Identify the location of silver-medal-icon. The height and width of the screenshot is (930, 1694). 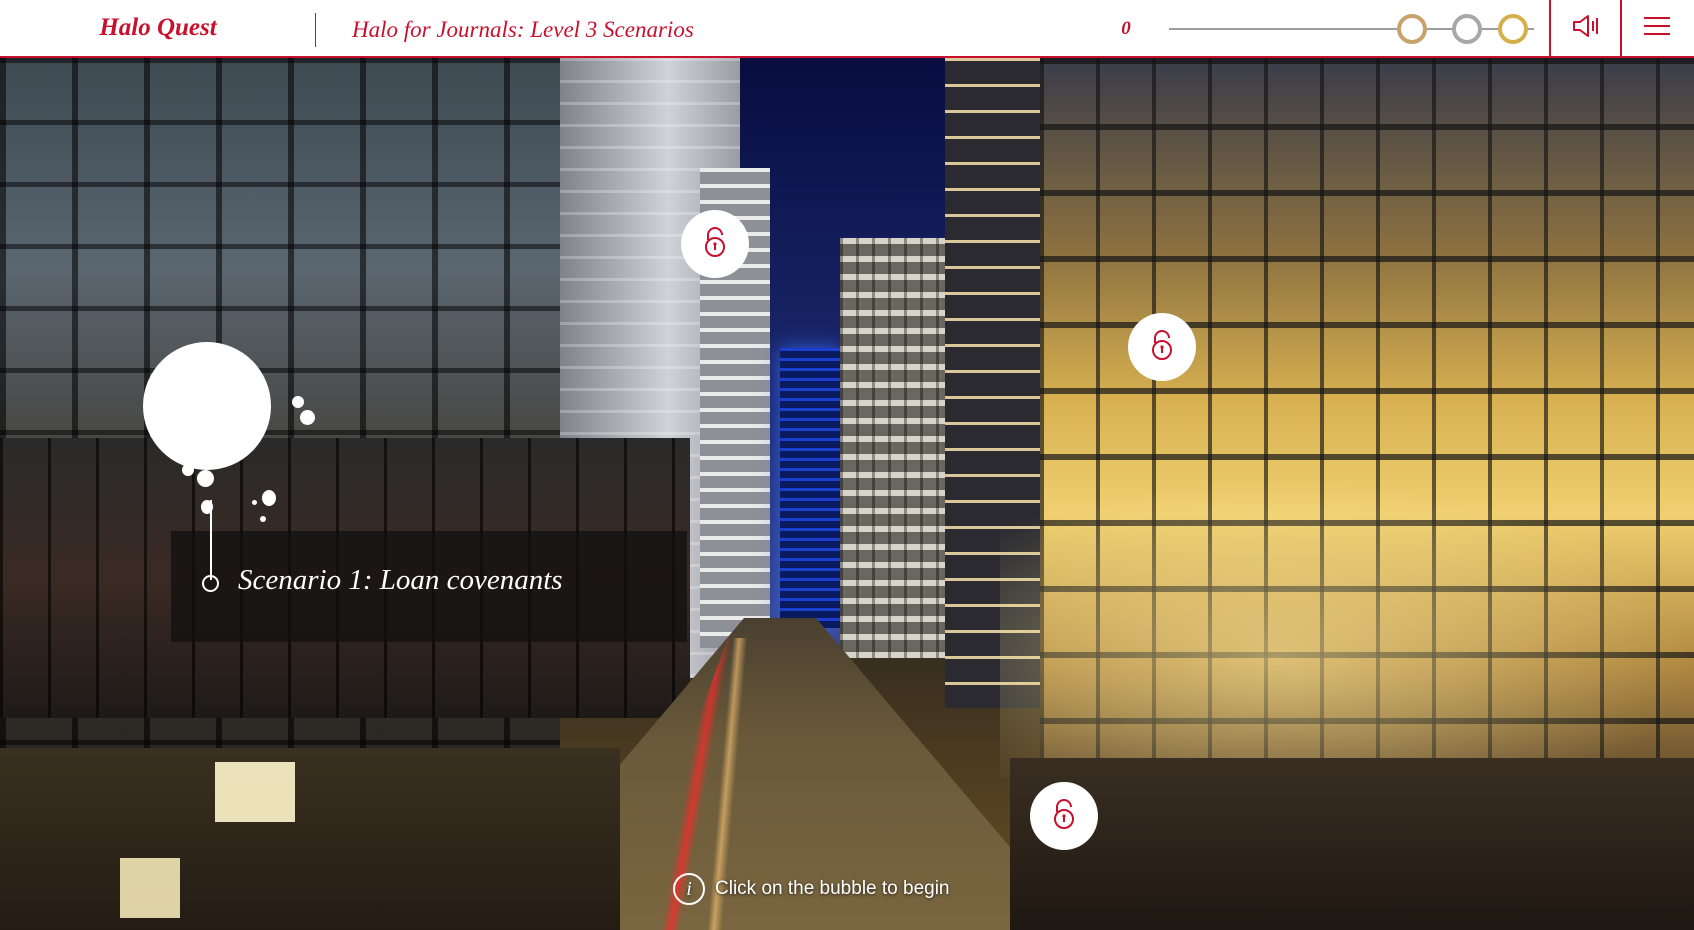
(1467, 29).